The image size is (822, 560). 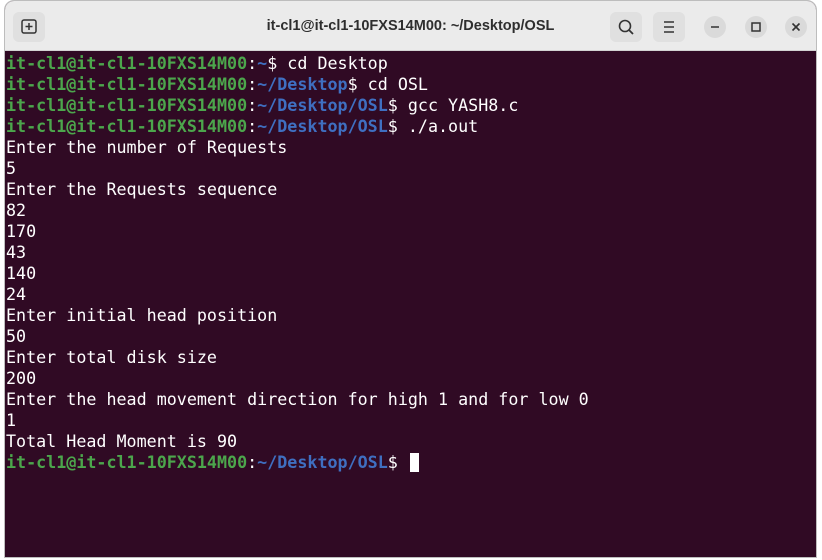 I want to click on output-line: 50, so click(x=16, y=336).